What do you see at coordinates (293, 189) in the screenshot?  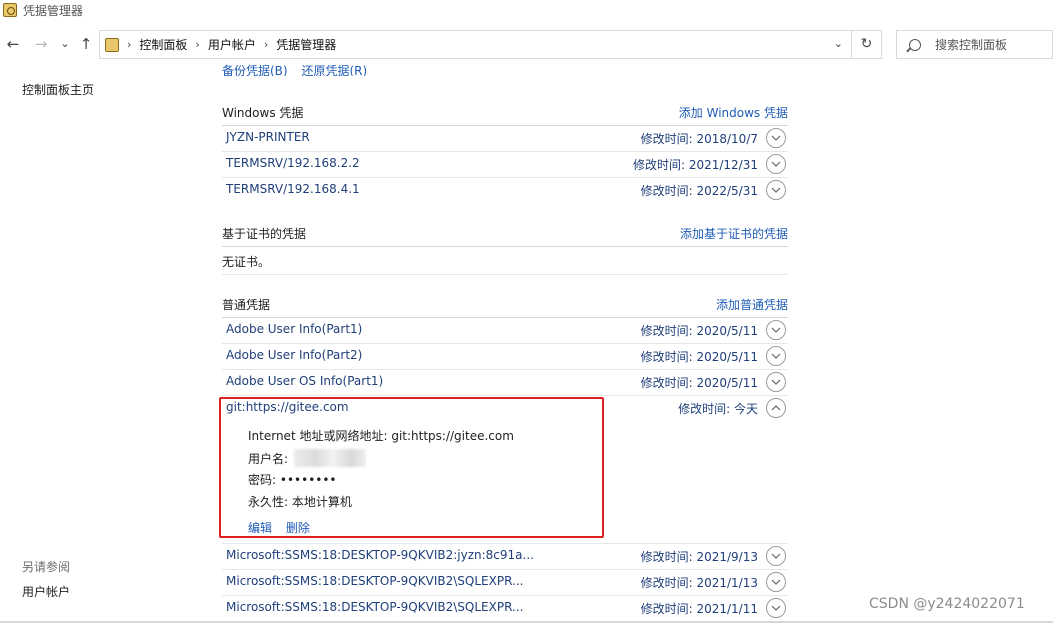 I see `credential-name: TERMSRV/192.168.4.1` at bounding box center [293, 189].